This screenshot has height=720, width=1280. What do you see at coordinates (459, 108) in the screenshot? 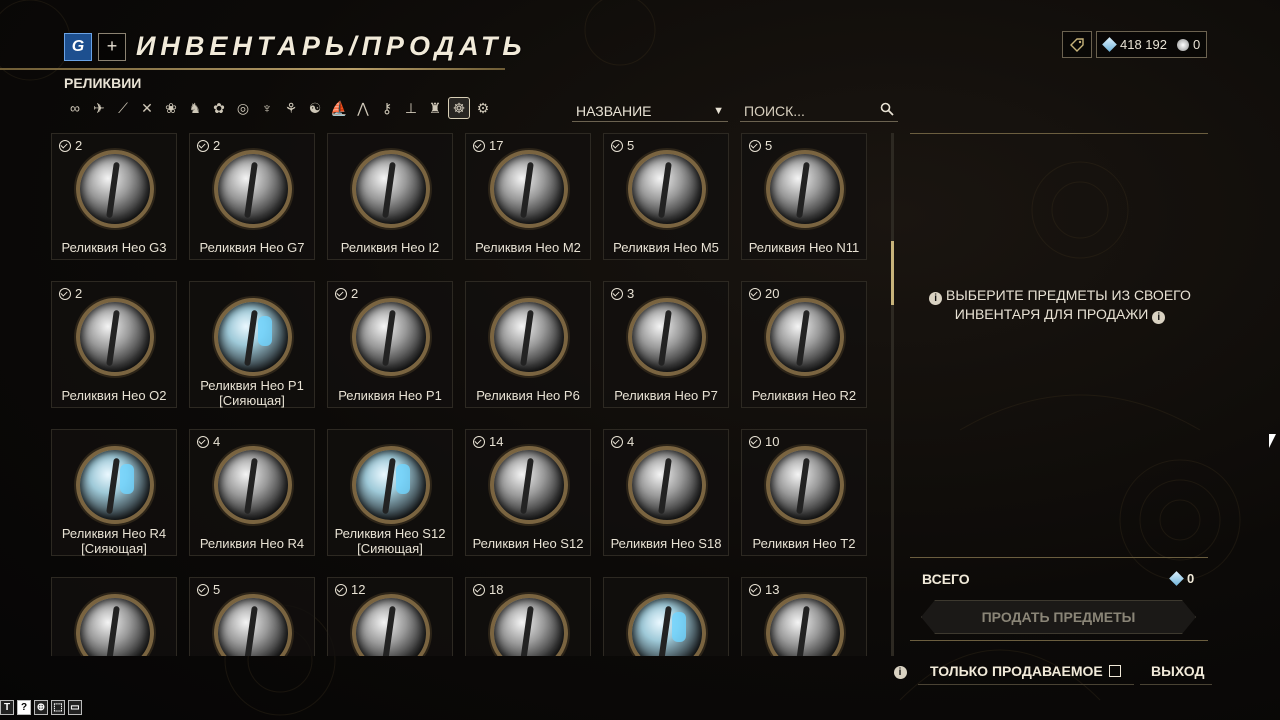
I see `relic-filter-icon: ☸` at bounding box center [459, 108].